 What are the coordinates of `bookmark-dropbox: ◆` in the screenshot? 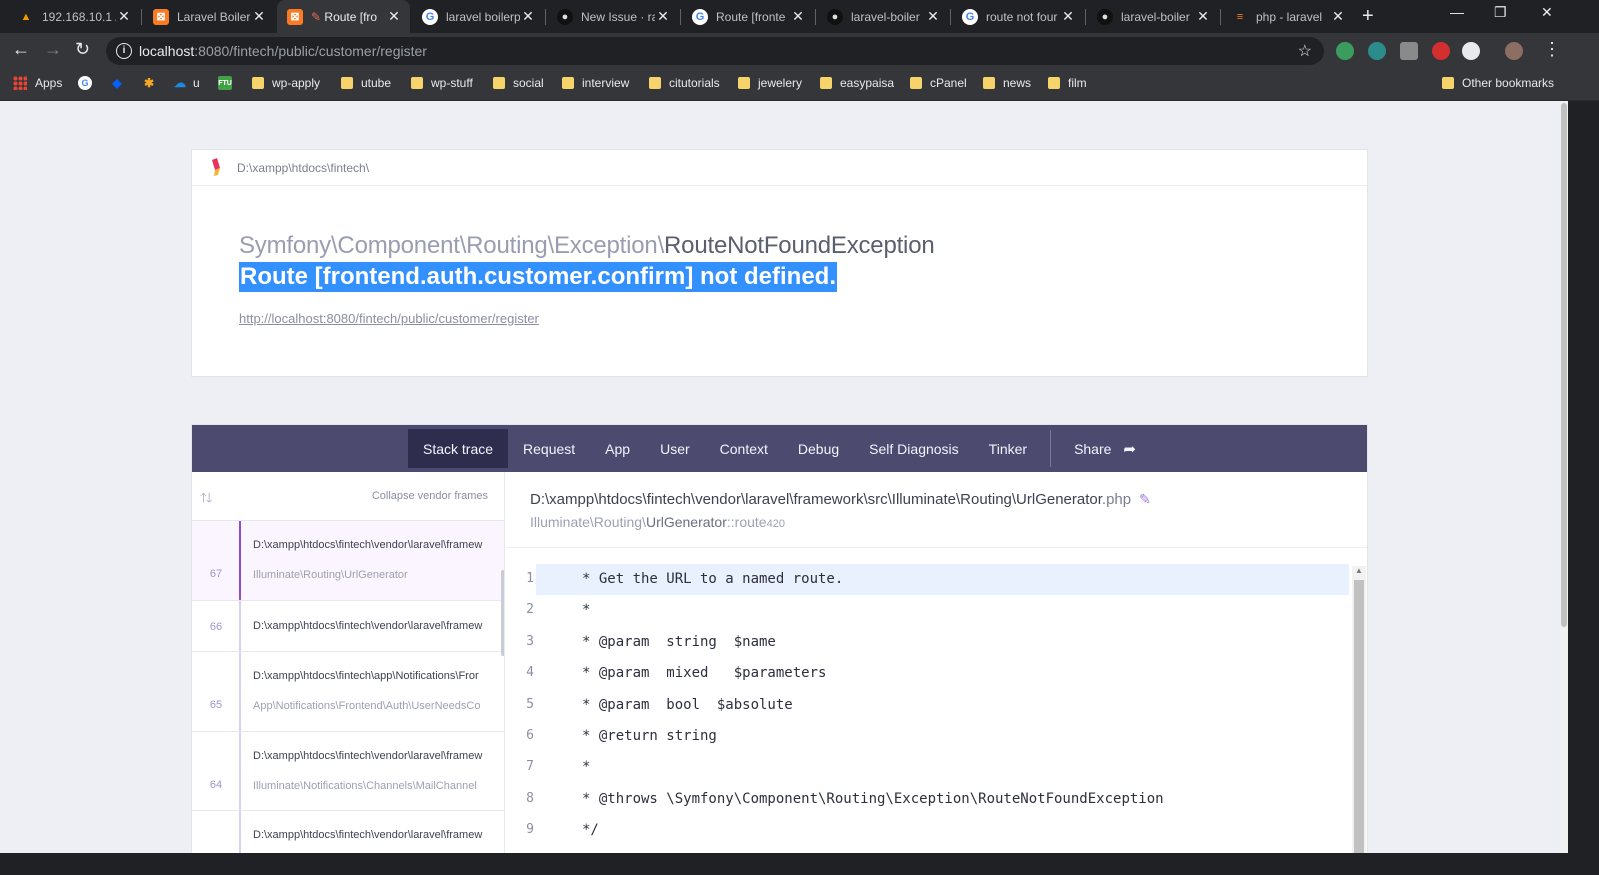 It's located at (120, 83).